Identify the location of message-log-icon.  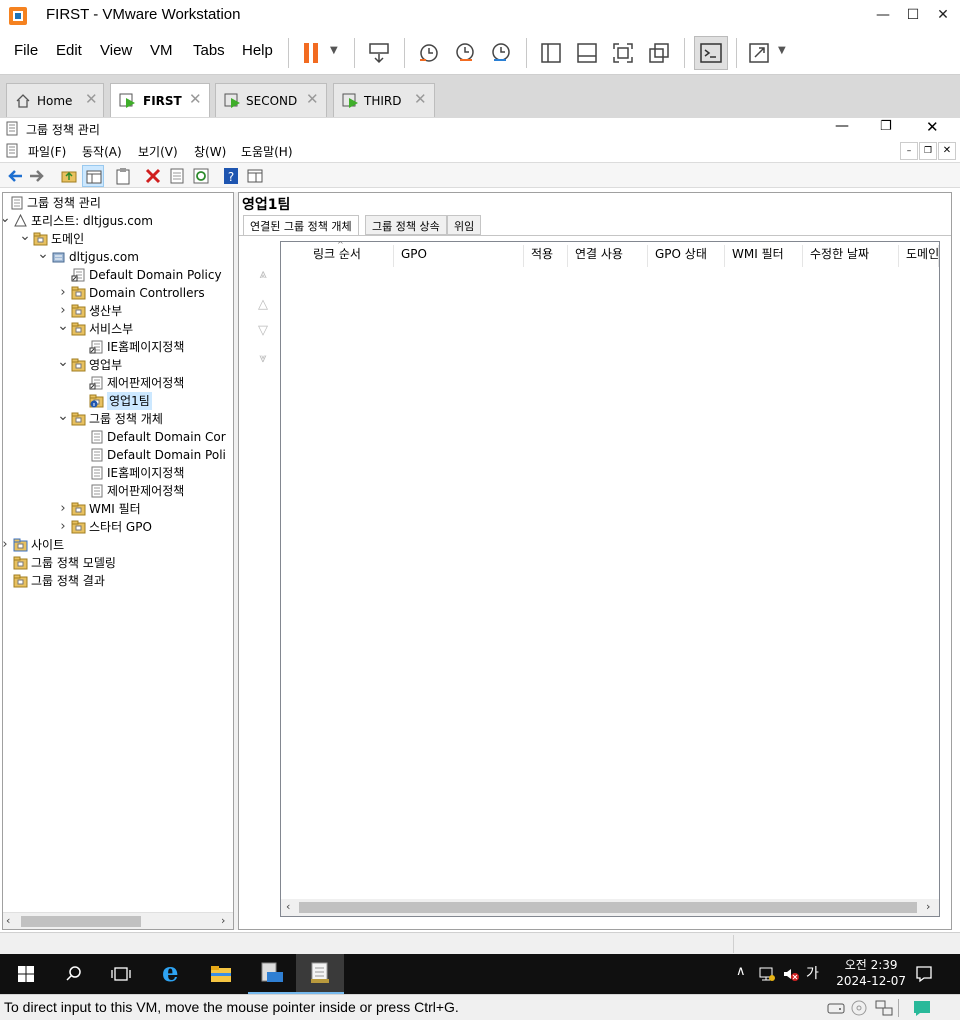
(922, 1008).